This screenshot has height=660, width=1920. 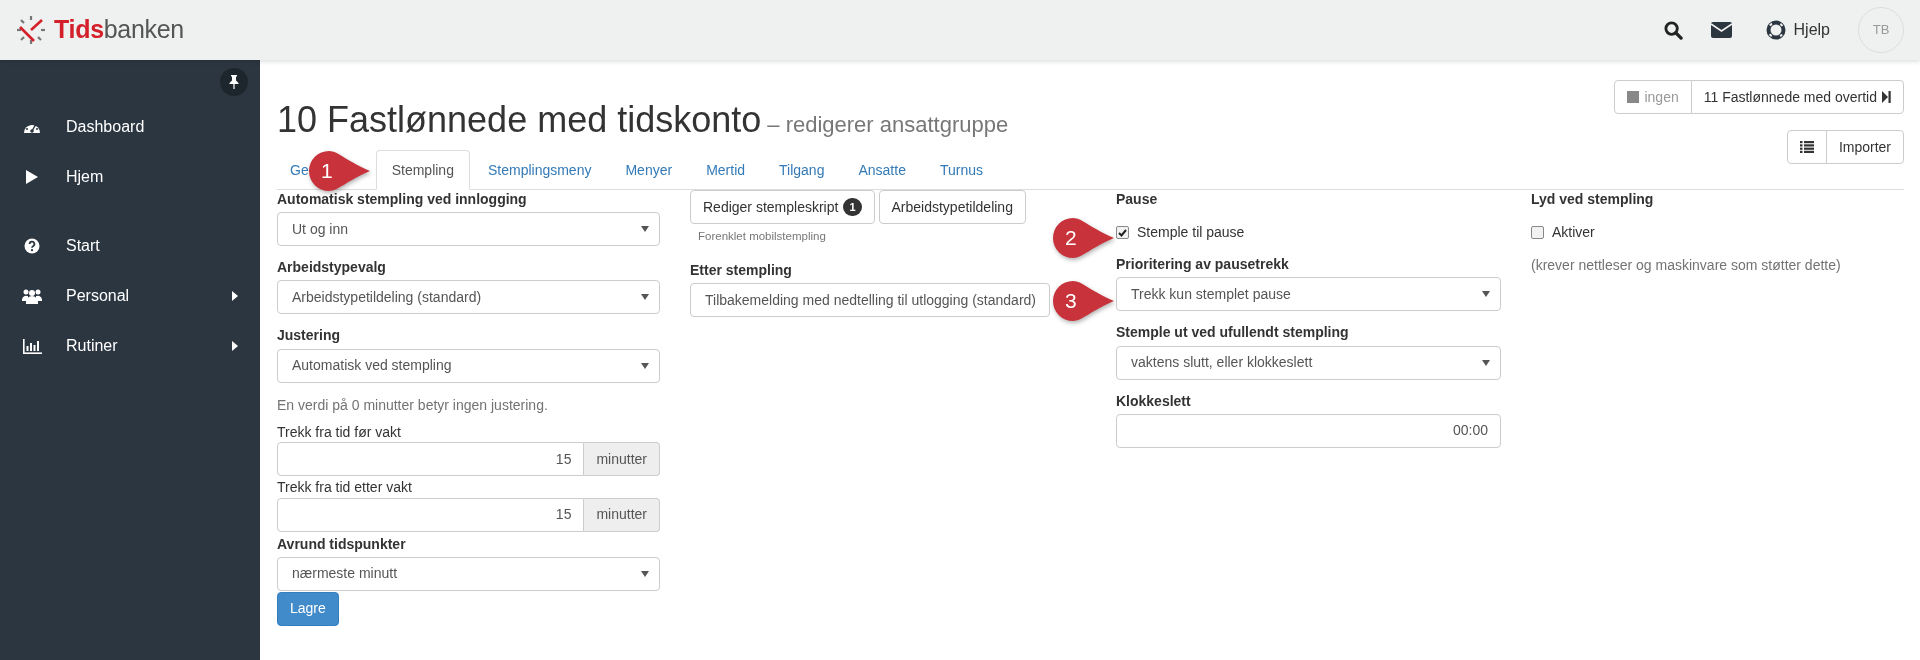 I want to click on next-group-button: 11 Fastlønnede med overtid, so click(x=1797, y=97).